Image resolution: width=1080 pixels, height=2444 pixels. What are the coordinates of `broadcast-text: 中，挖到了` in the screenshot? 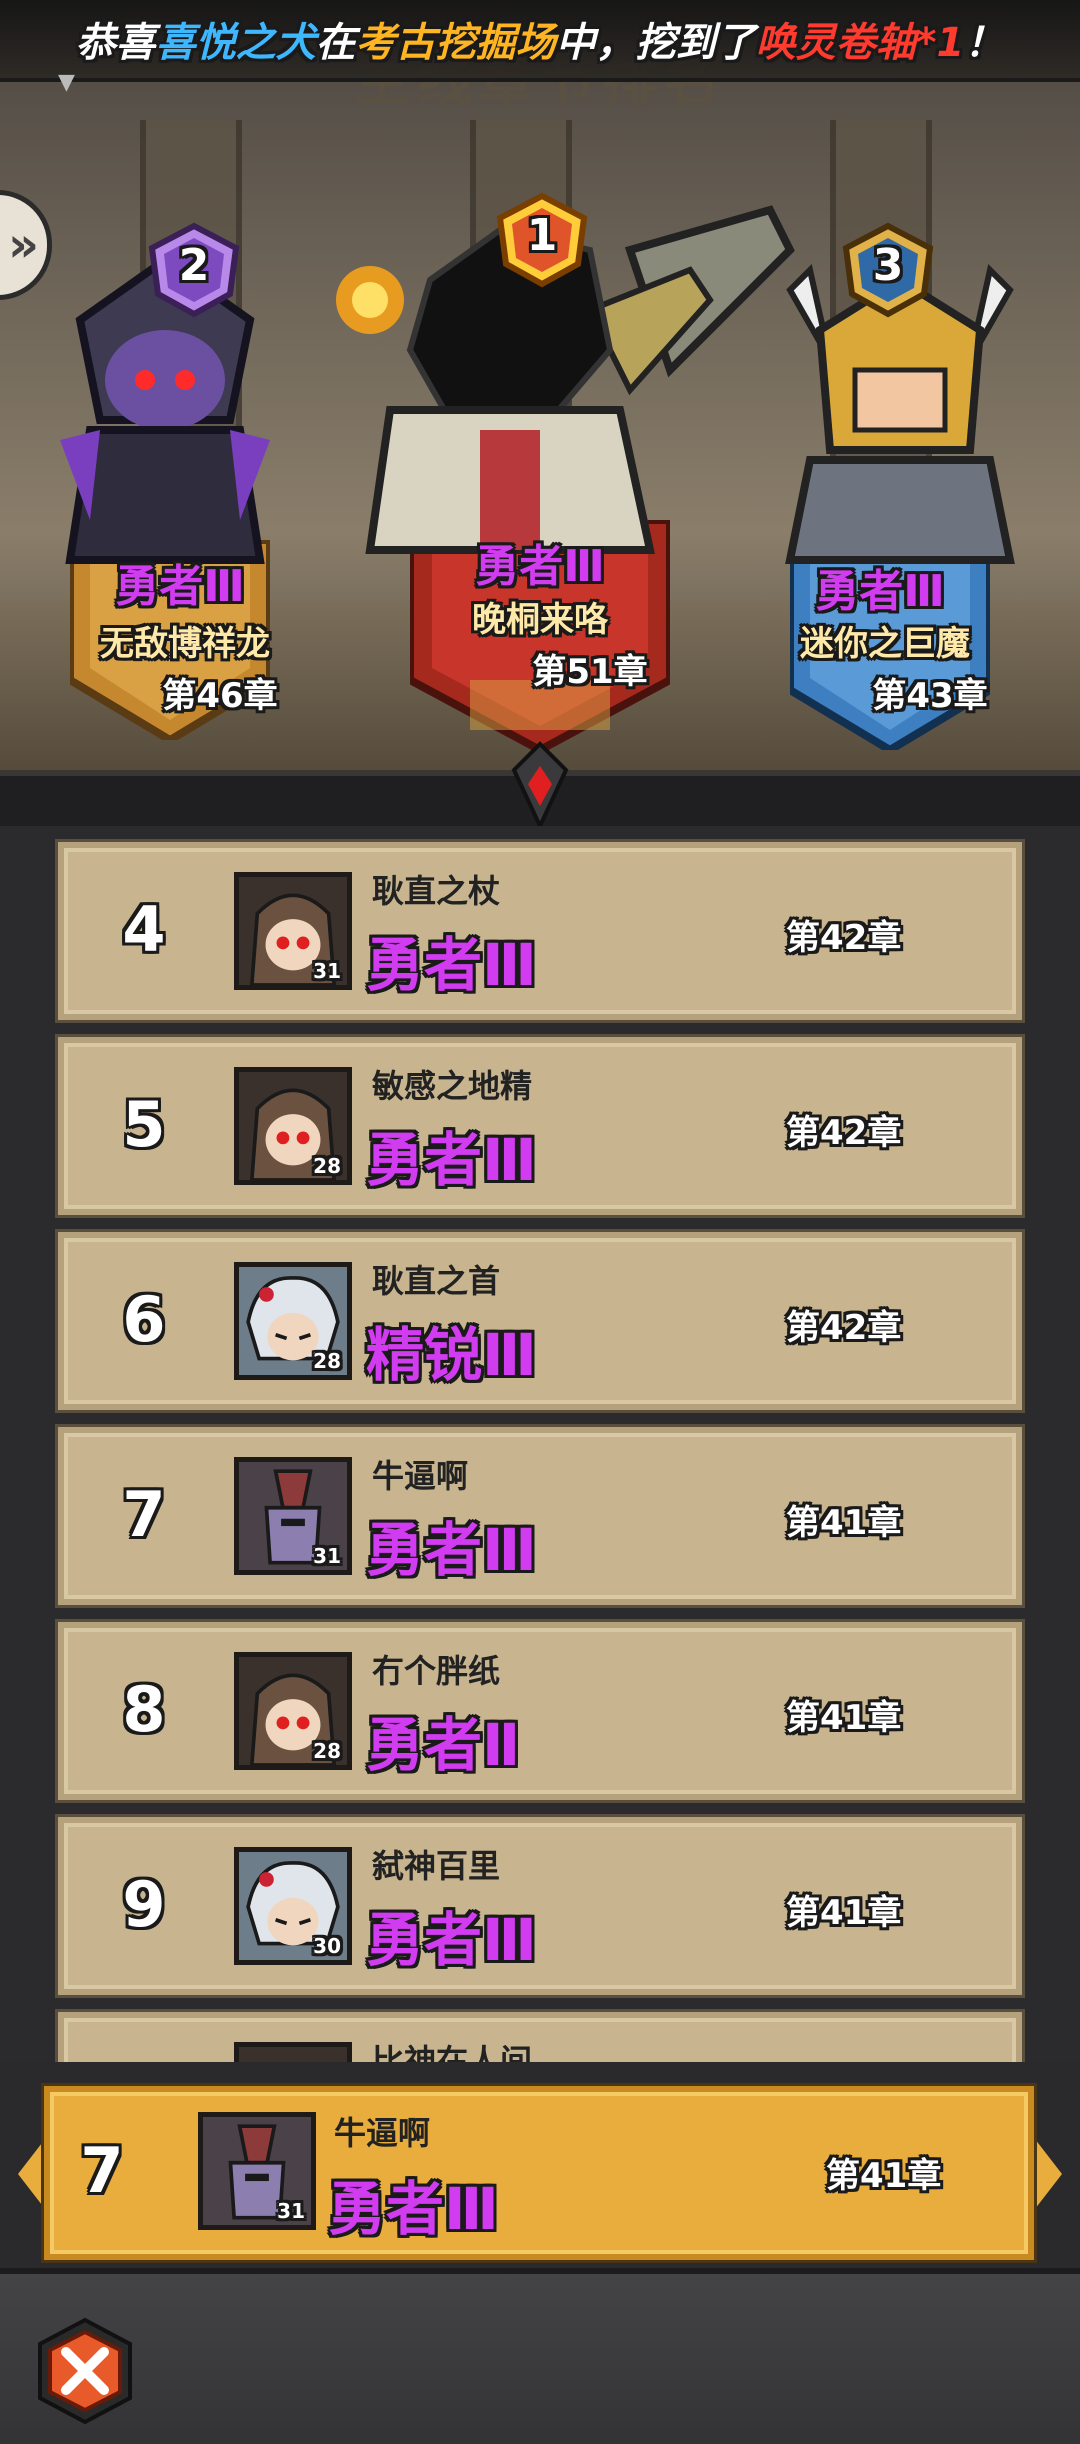 It's located at (655, 43).